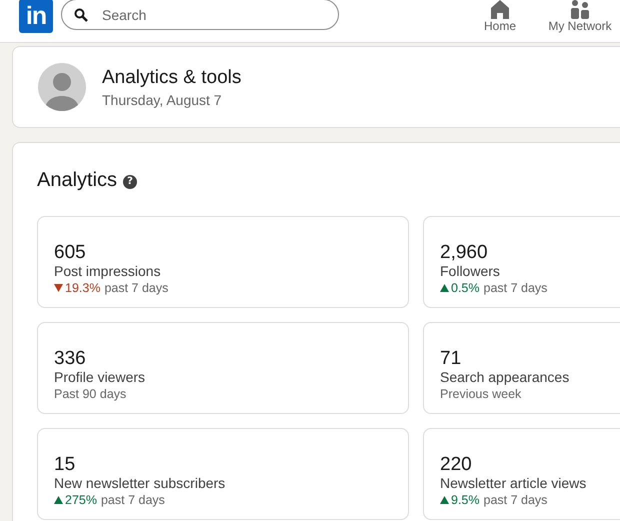  What do you see at coordinates (77, 180) in the screenshot?
I see `section-title: Analytics` at bounding box center [77, 180].